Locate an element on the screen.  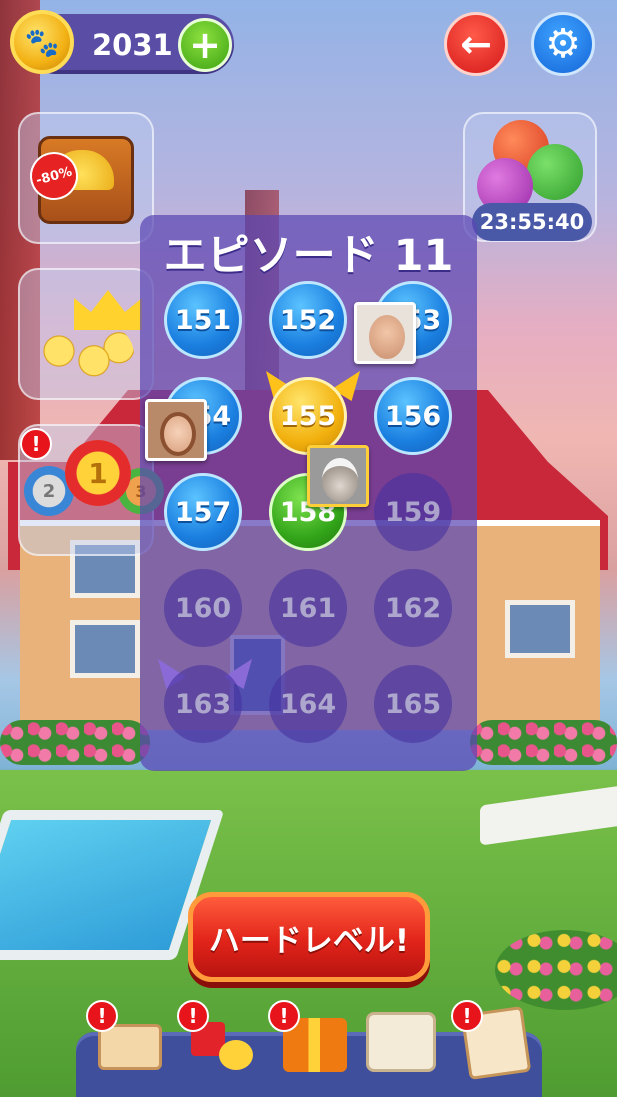
back-button: ← is located at coordinates (476, 44).